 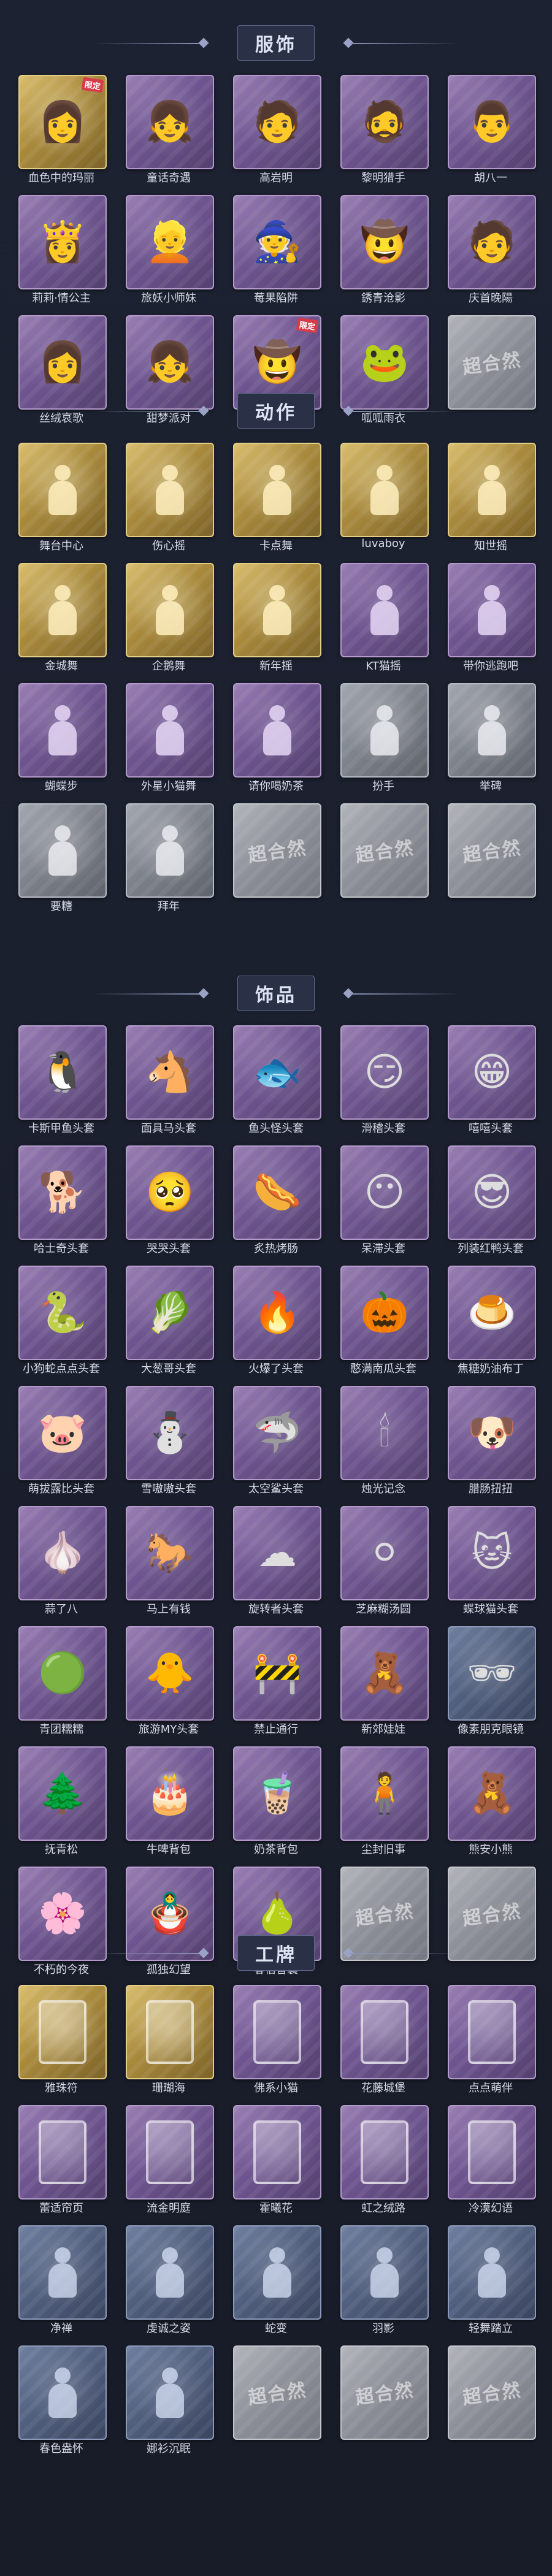 I want to click on item-cell: luvaboy, so click(x=384, y=498).